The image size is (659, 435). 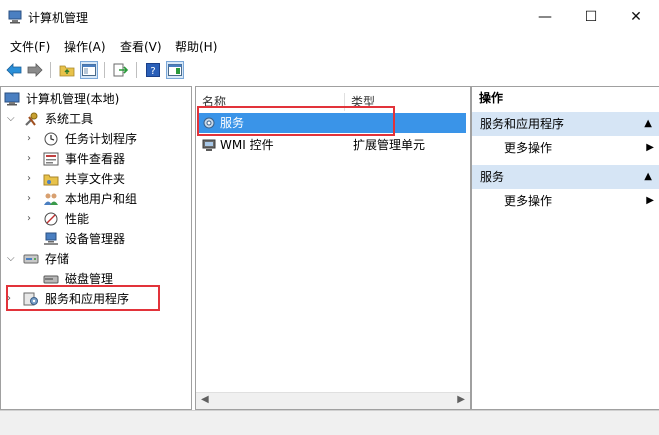 I want to click on storage-icon, so click(x=31, y=259).